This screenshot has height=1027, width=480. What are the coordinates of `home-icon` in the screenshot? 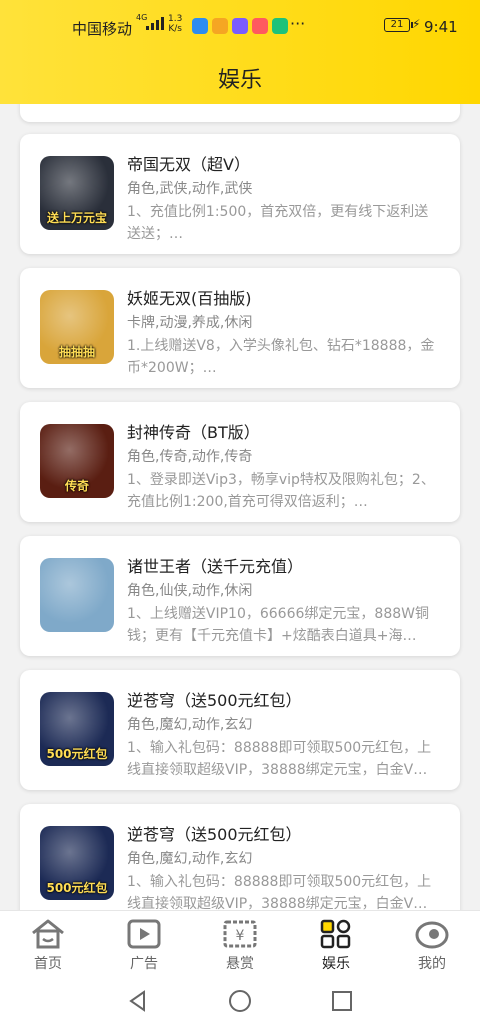 It's located at (48, 934).